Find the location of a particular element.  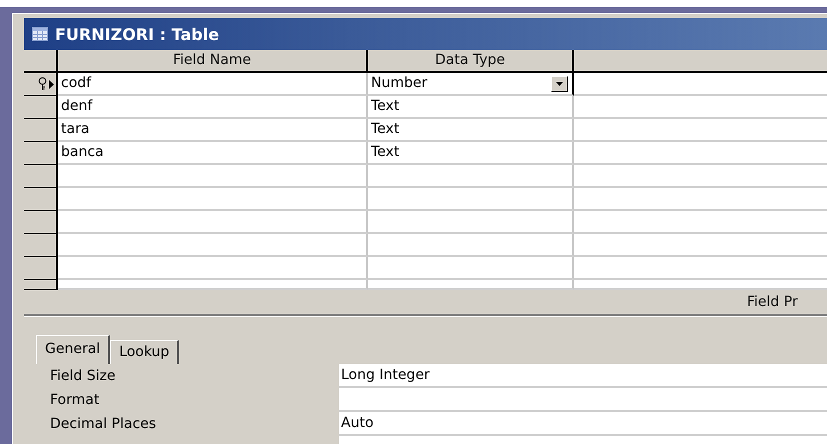

table-cell: tara is located at coordinates (213, 130).